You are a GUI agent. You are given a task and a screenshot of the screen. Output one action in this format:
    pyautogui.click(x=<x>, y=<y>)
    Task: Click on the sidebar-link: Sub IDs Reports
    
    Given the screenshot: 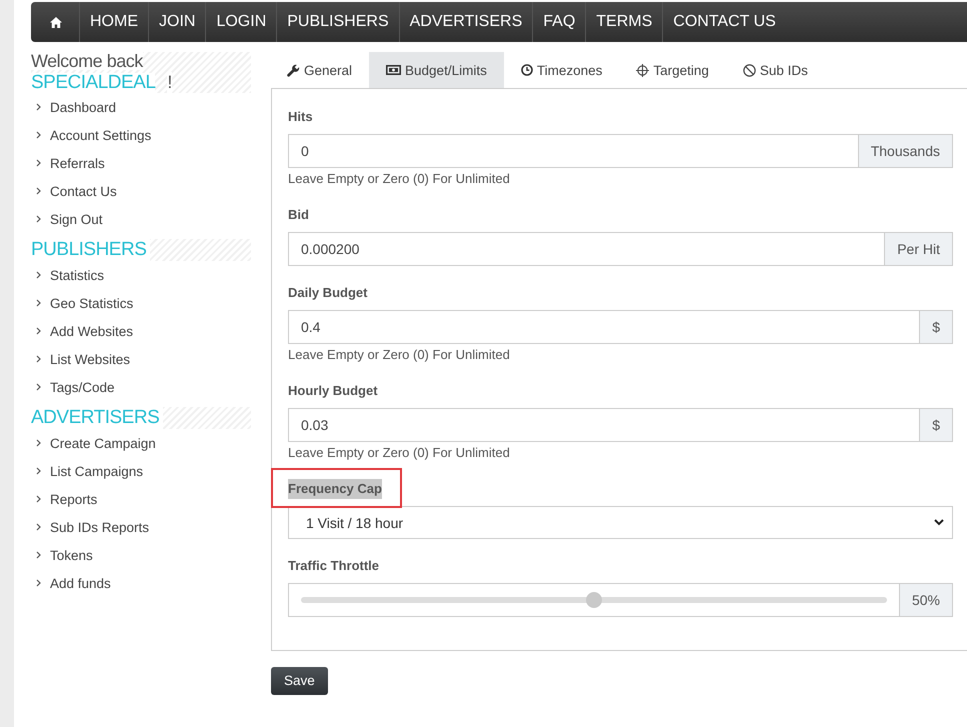 What is the action you would take?
    pyautogui.click(x=141, y=527)
    